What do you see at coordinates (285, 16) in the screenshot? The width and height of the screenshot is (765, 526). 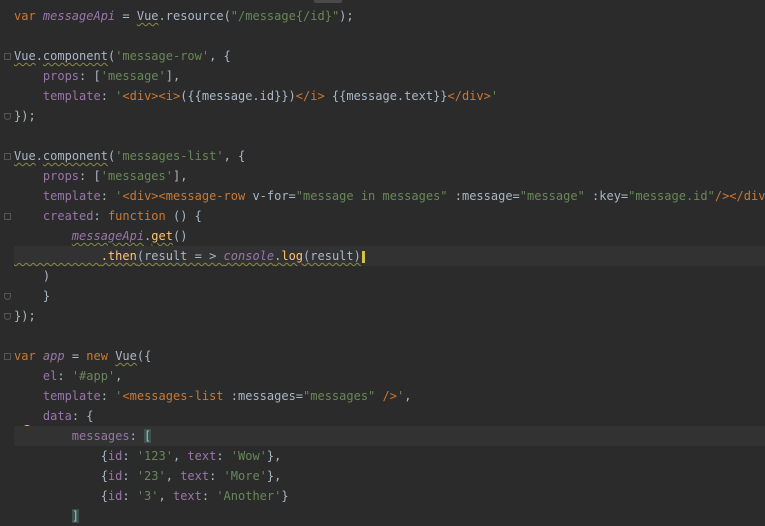 I see `code-token: "/message{/id}"` at bounding box center [285, 16].